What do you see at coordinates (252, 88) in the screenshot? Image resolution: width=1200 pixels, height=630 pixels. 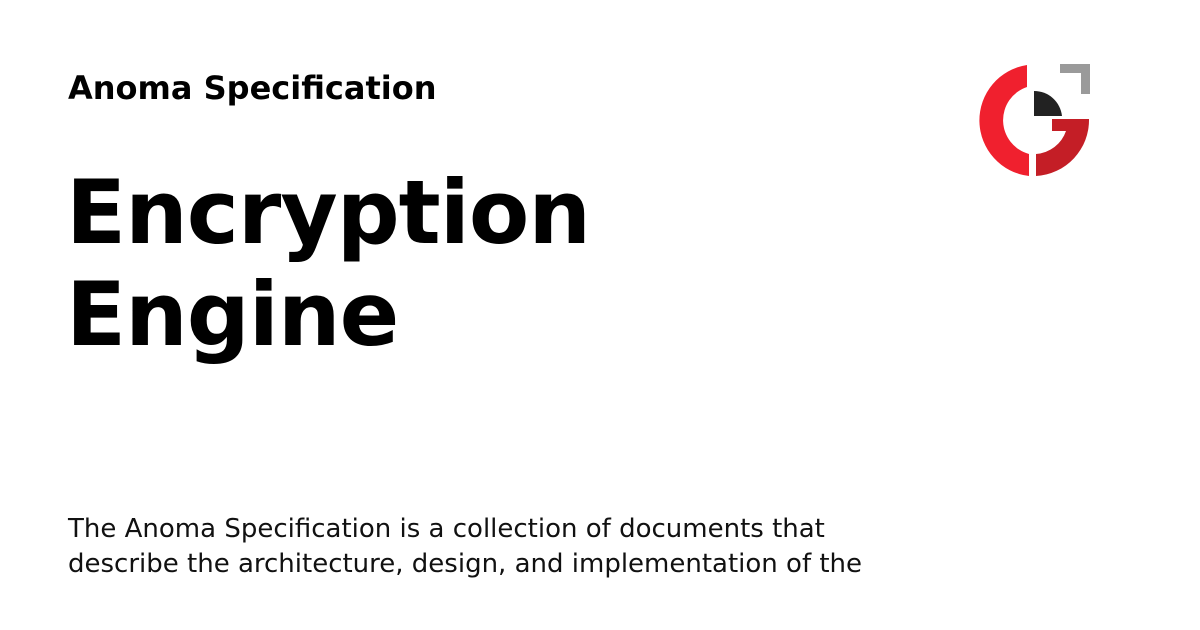 I see `site-name: Anoma Specification` at bounding box center [252, 88].